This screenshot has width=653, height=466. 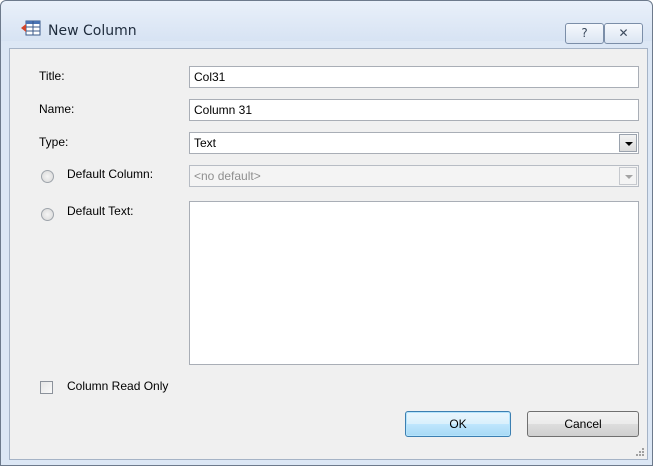 What do you see at coordinates (52, 76) in the screenshot?
I see `title-label: Title:` at bounding box center [52, 76].